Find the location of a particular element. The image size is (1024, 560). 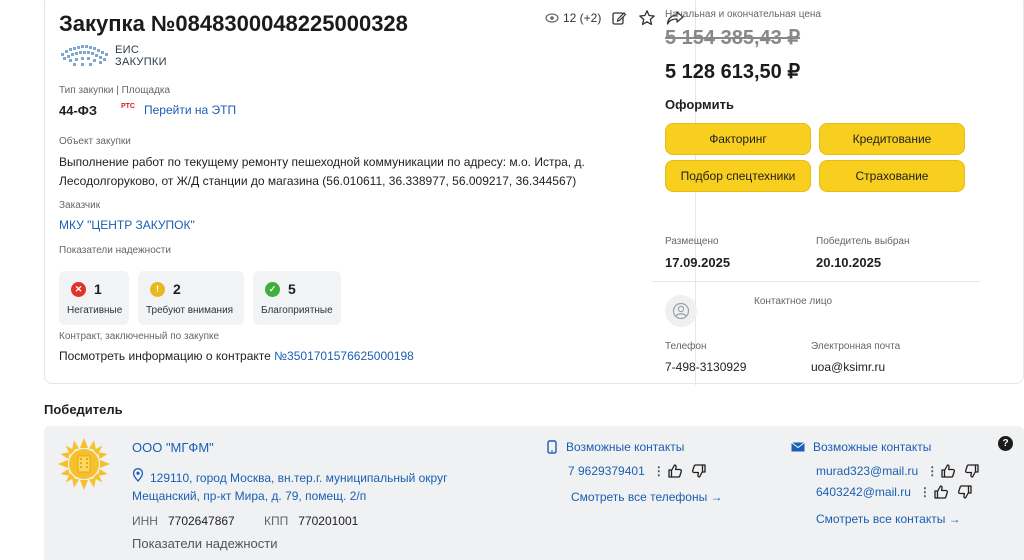

arrange-label: Оформить is located at coordinates (699, 104).